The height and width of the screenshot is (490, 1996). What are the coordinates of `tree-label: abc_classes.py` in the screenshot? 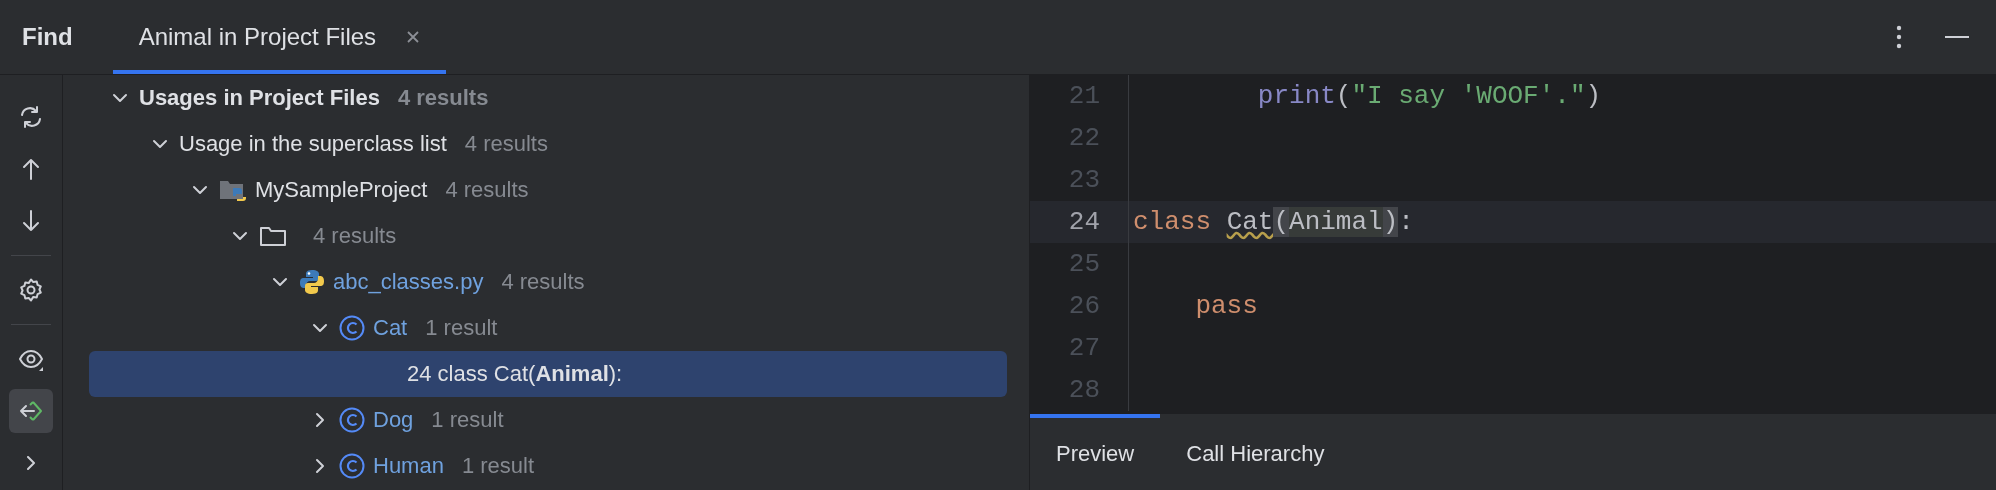 It's located at (408, 282).